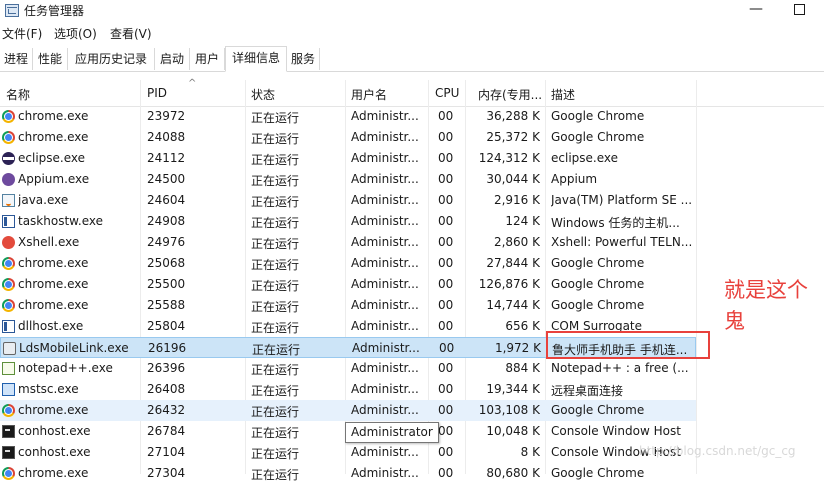  I want to click on process-name: LdsMobileLink.exe, so click(74, 348).